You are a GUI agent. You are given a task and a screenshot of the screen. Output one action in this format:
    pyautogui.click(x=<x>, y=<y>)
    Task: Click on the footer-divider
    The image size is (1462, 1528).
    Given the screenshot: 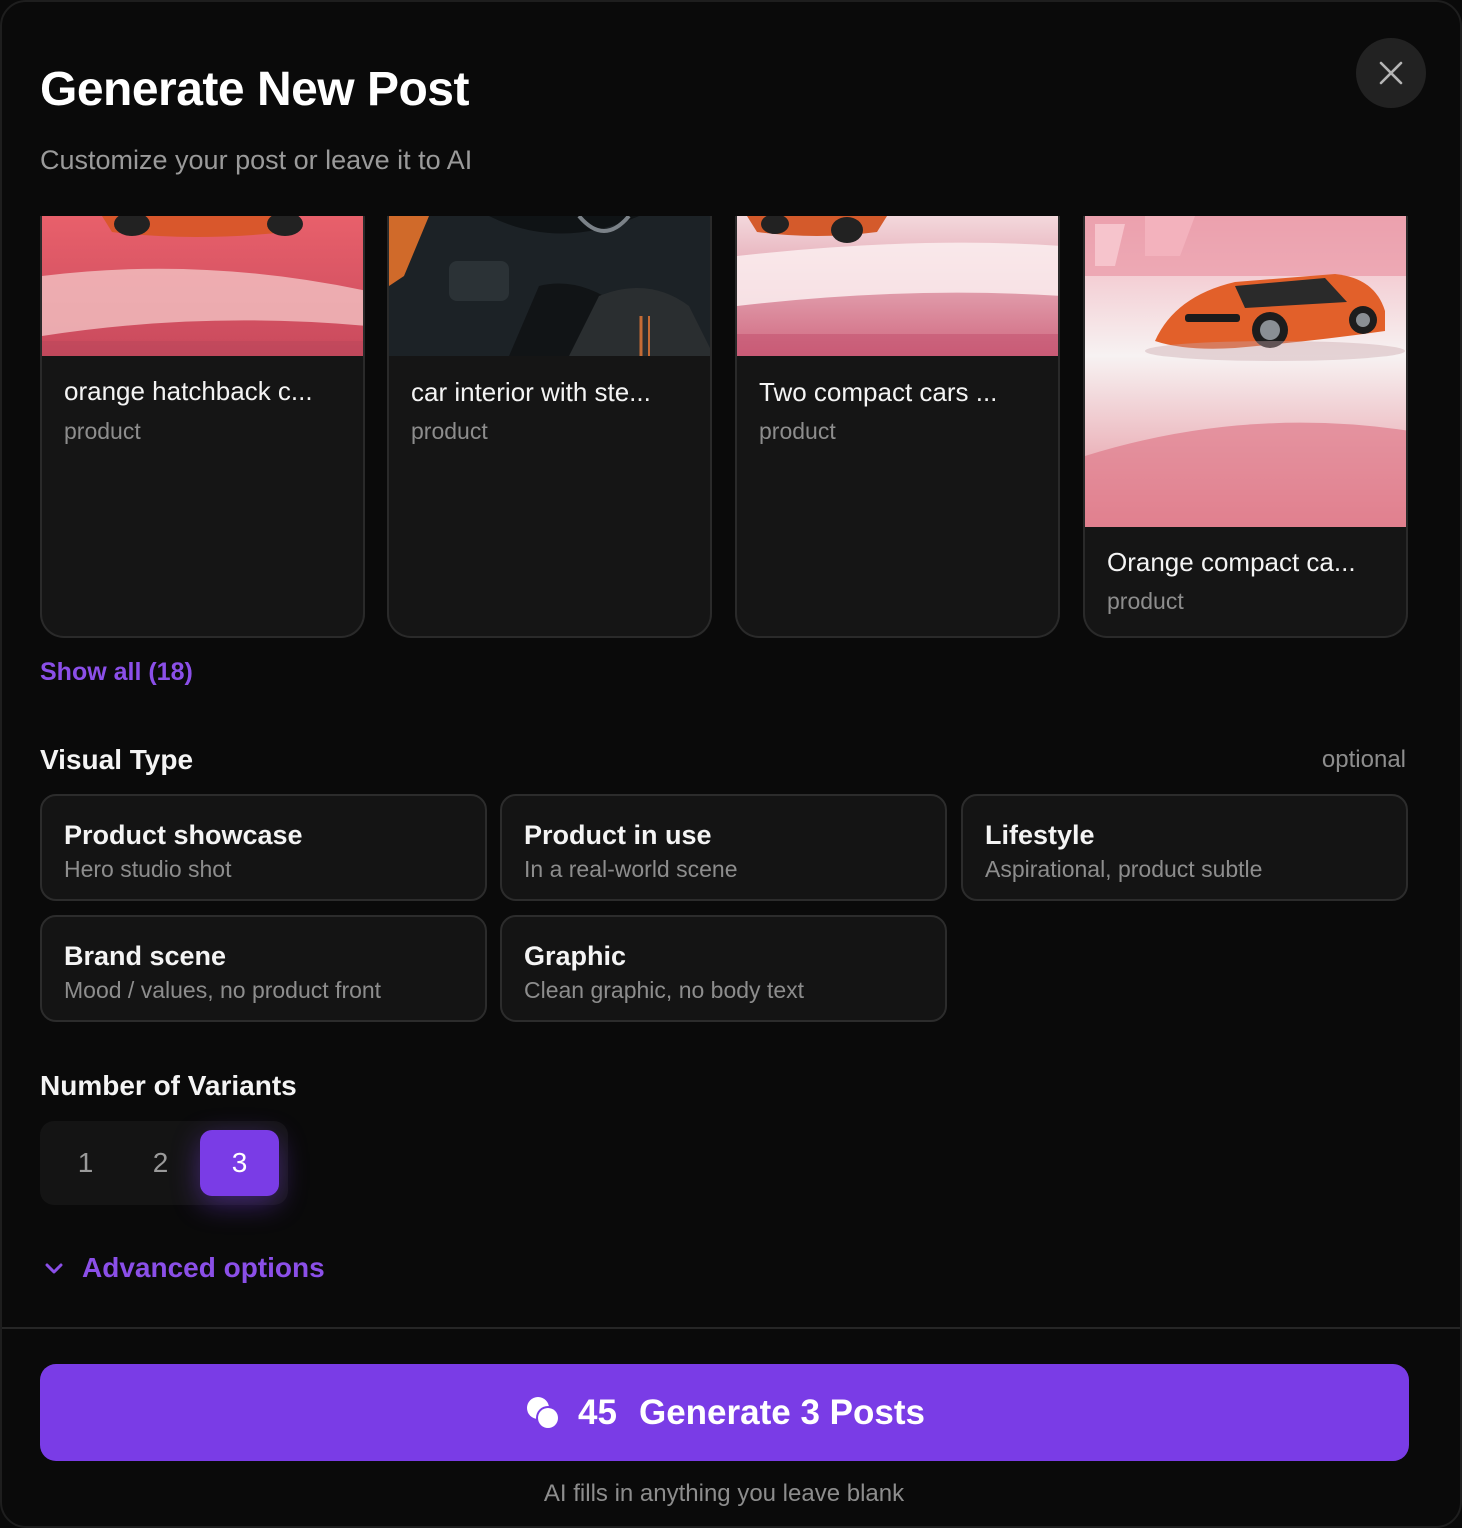 What is the action you would take?
    pyautogui.click(x=731, y=1328)
    